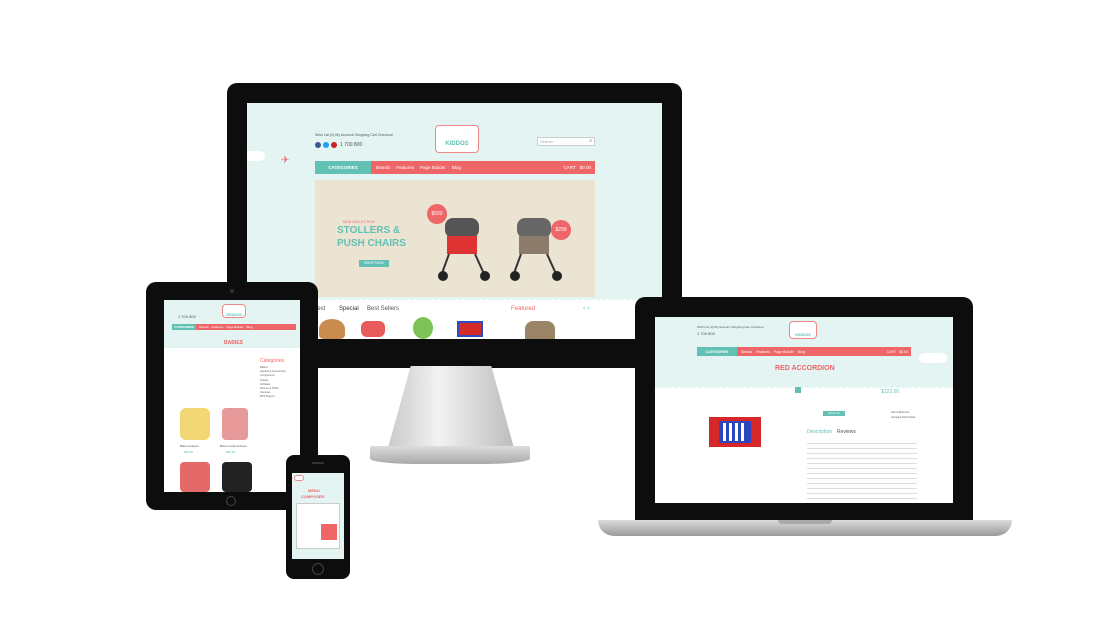  I want to click on tablet-nav-page-builder: Page Builder, so click(234, 327).